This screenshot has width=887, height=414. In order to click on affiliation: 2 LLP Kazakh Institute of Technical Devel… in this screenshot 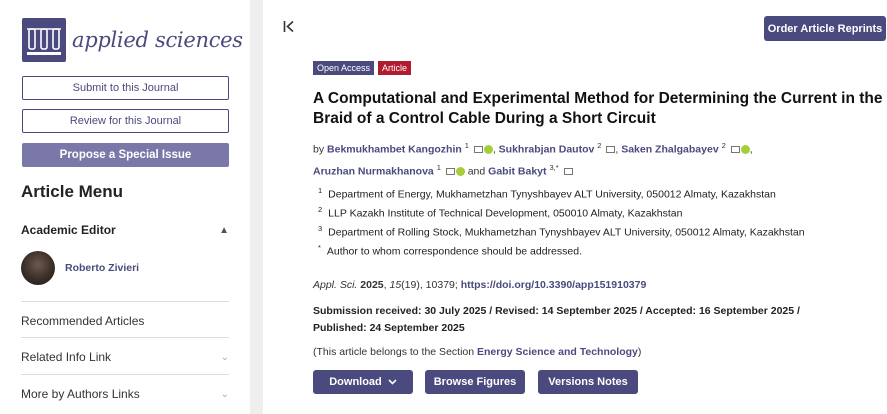, I will do `click(588, 212)`.